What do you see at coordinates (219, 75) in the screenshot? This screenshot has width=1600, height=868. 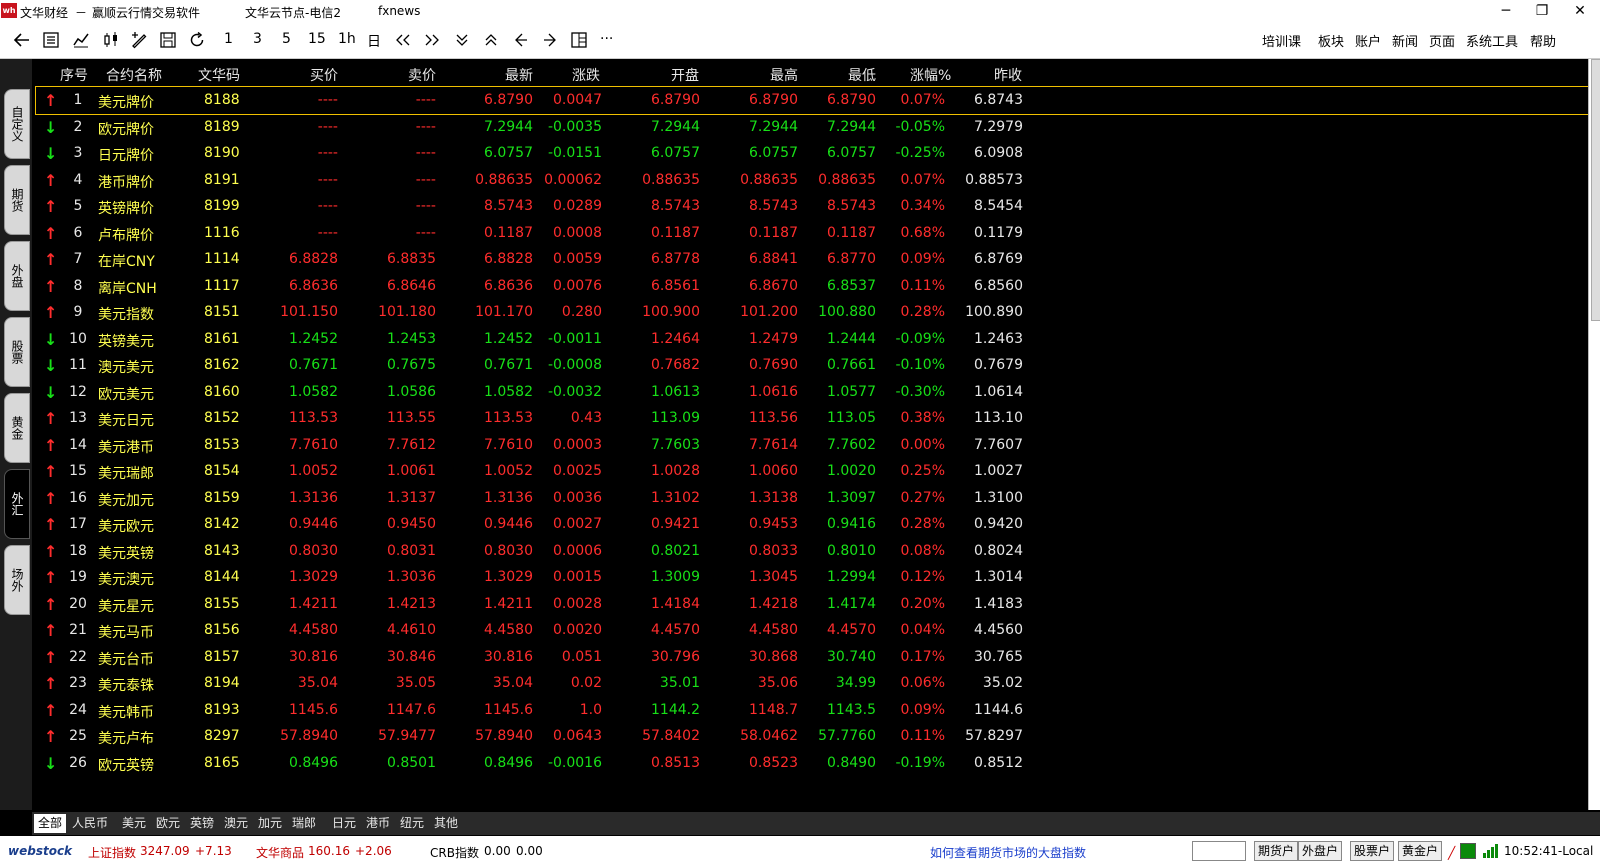 I see `col-header-code: 文华码` at bounding box center [219, 75].